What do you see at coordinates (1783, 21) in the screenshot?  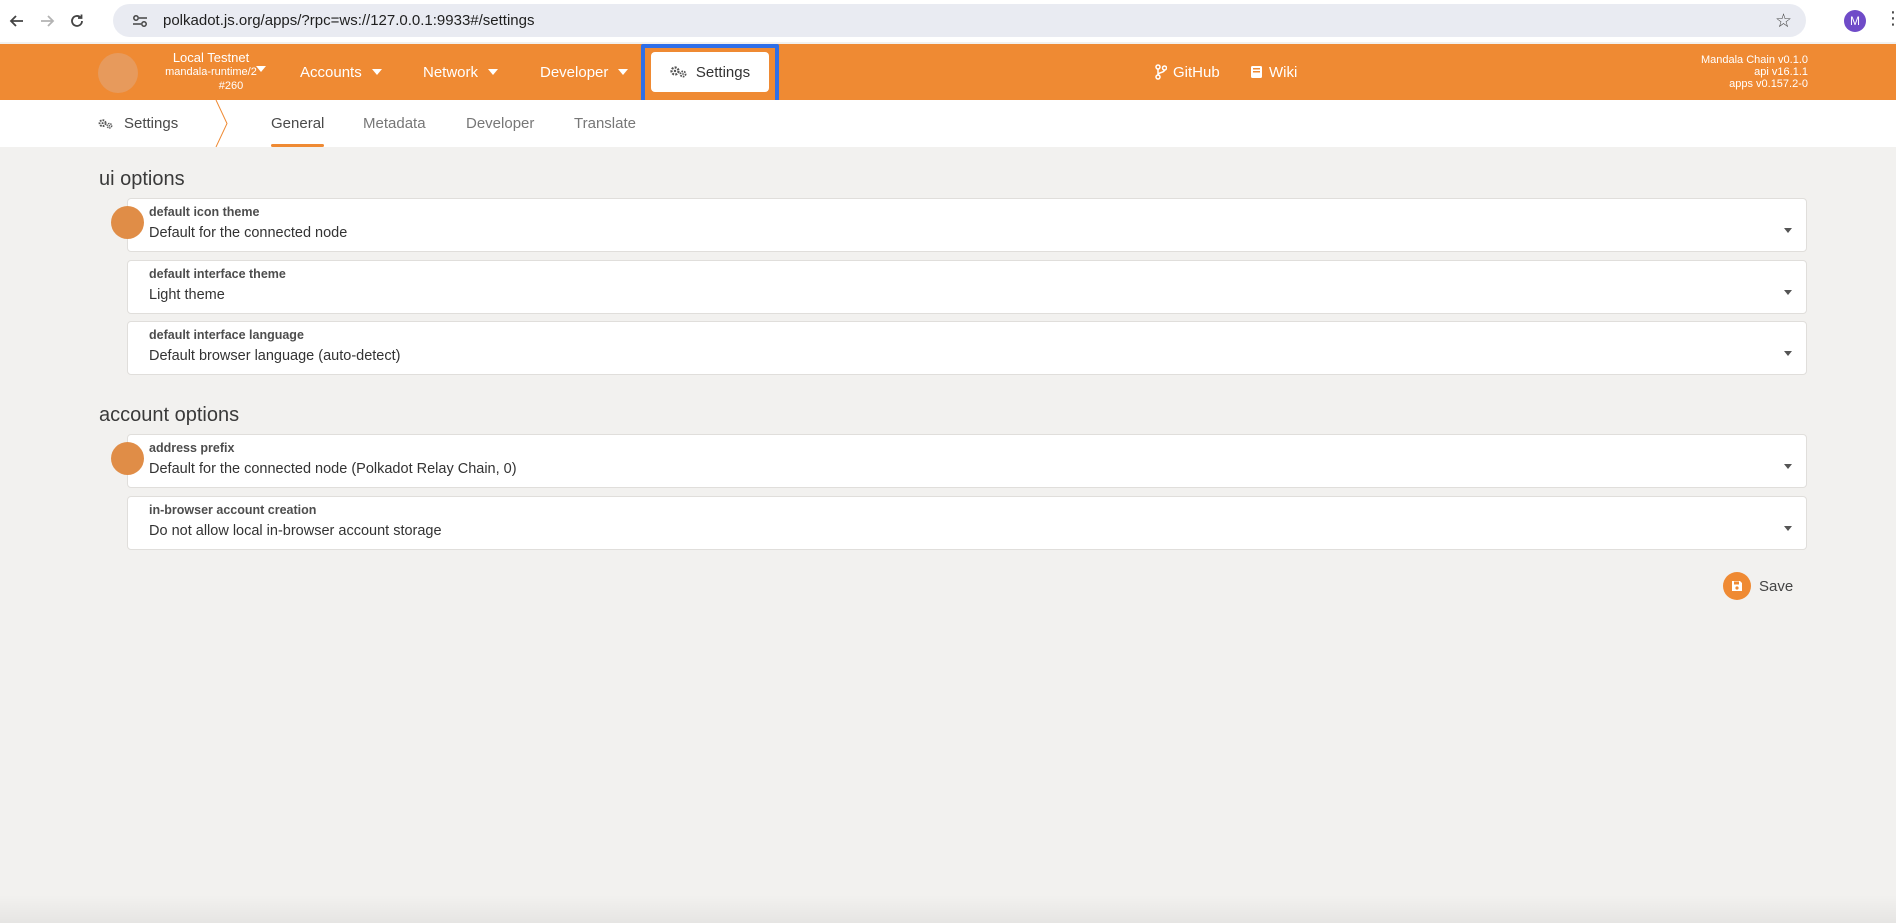 I see `bookmark-star-icon: ☆` at bounding box center [1783, 21].